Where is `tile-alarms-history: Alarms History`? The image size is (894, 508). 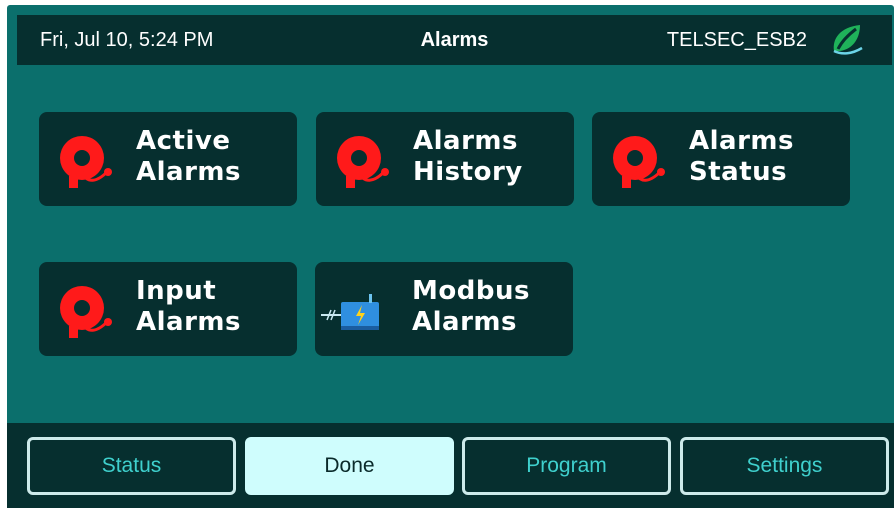 tile-alarms-history: Alarms History is located at coordinates (445, 159).